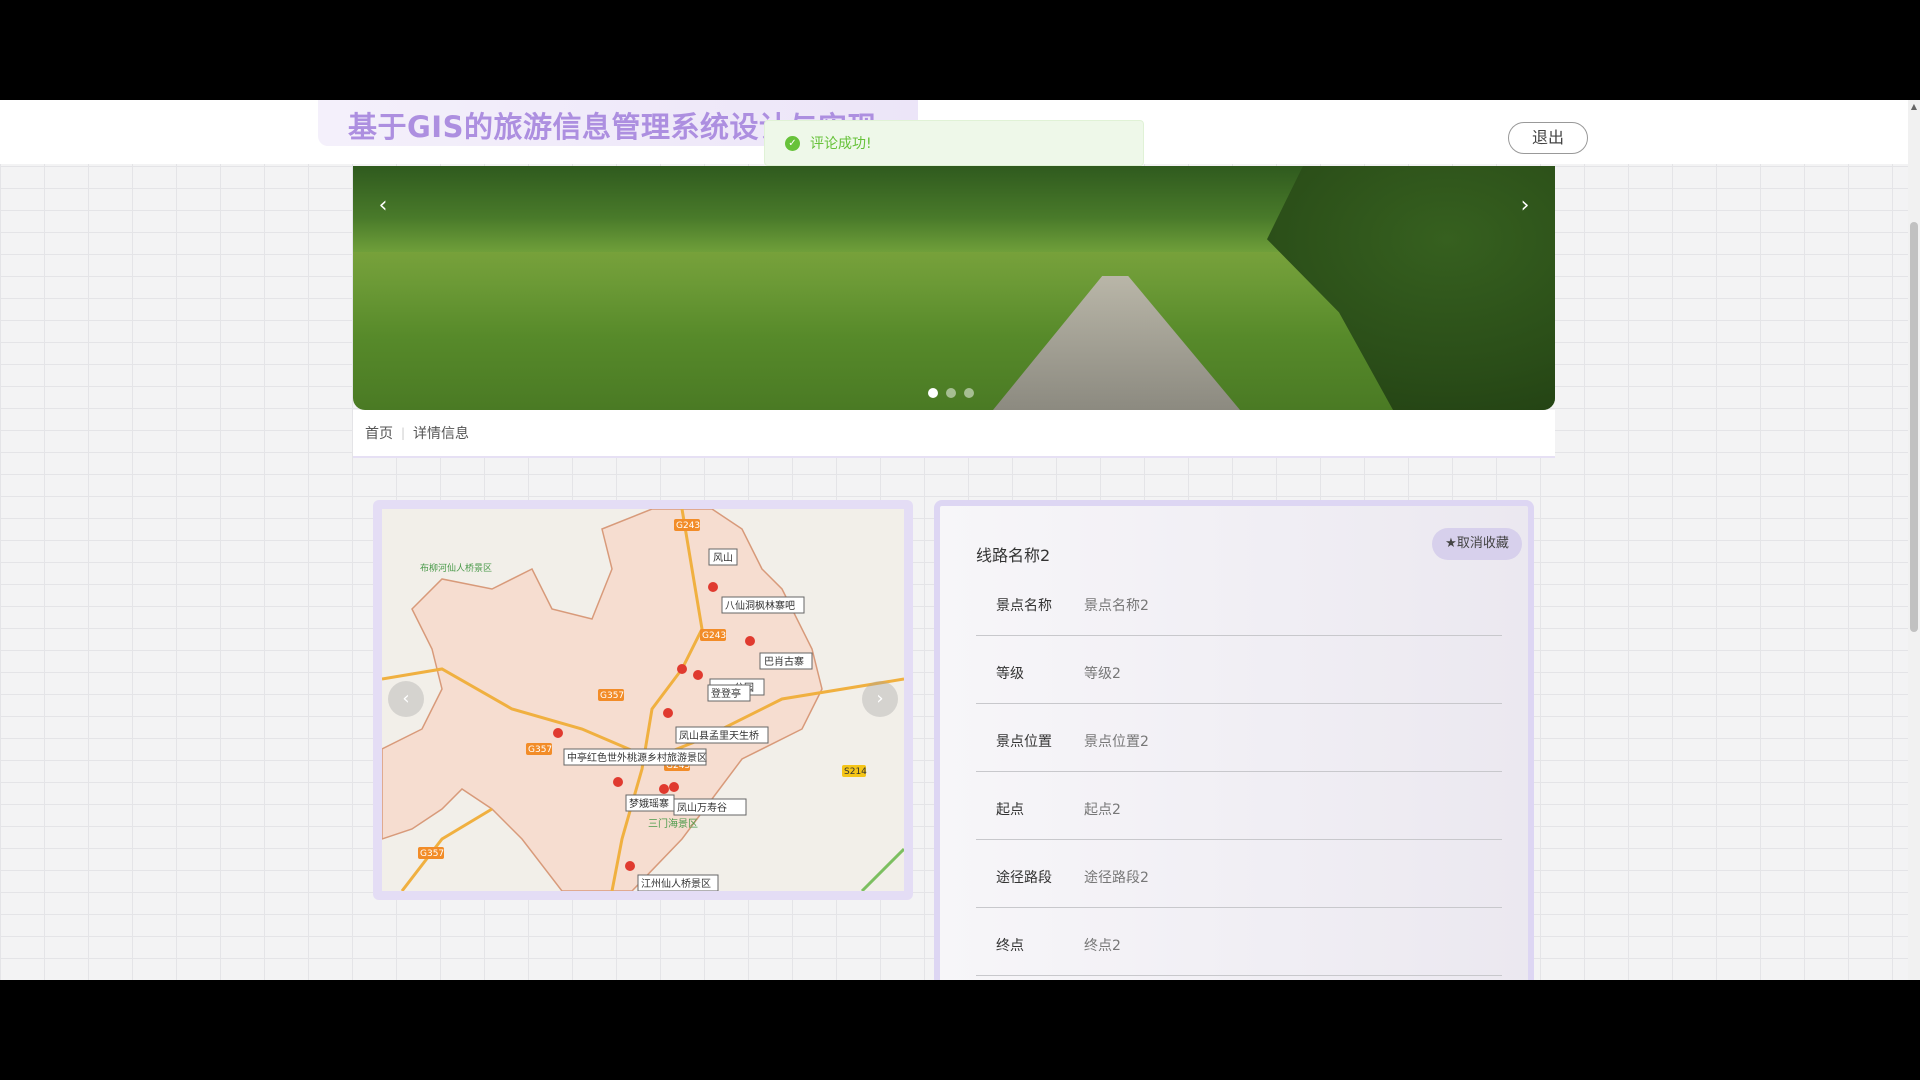 This screenshot has height=1080, width=1920. Describe the element at coordinates (880, 699) in the screenshot. I see `map-next-button: ›` at that location.